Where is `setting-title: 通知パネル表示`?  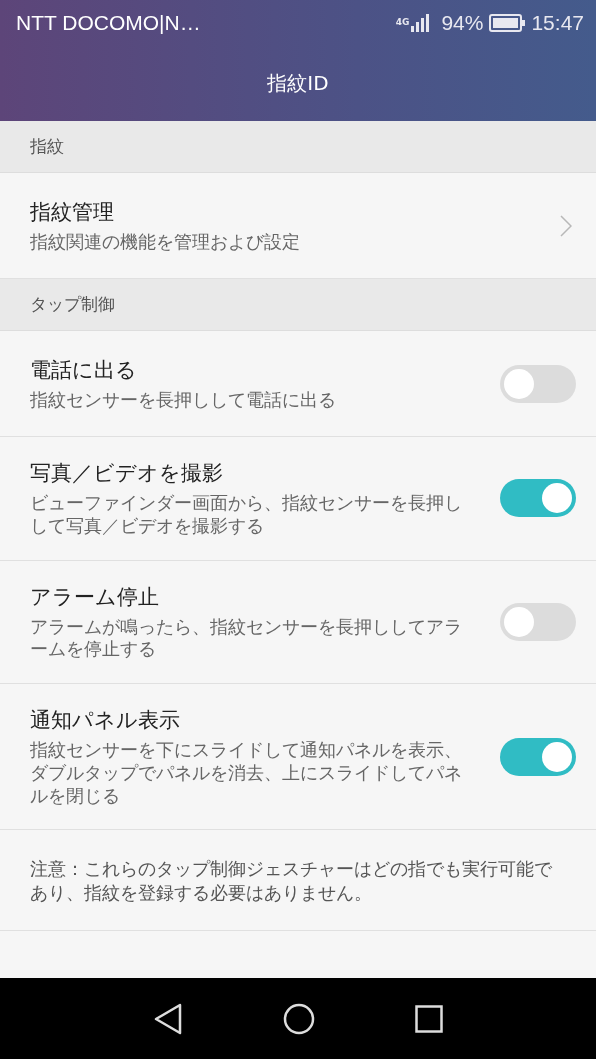
setting-title: 通知パネル表示 is located at coordinates (105, 720).